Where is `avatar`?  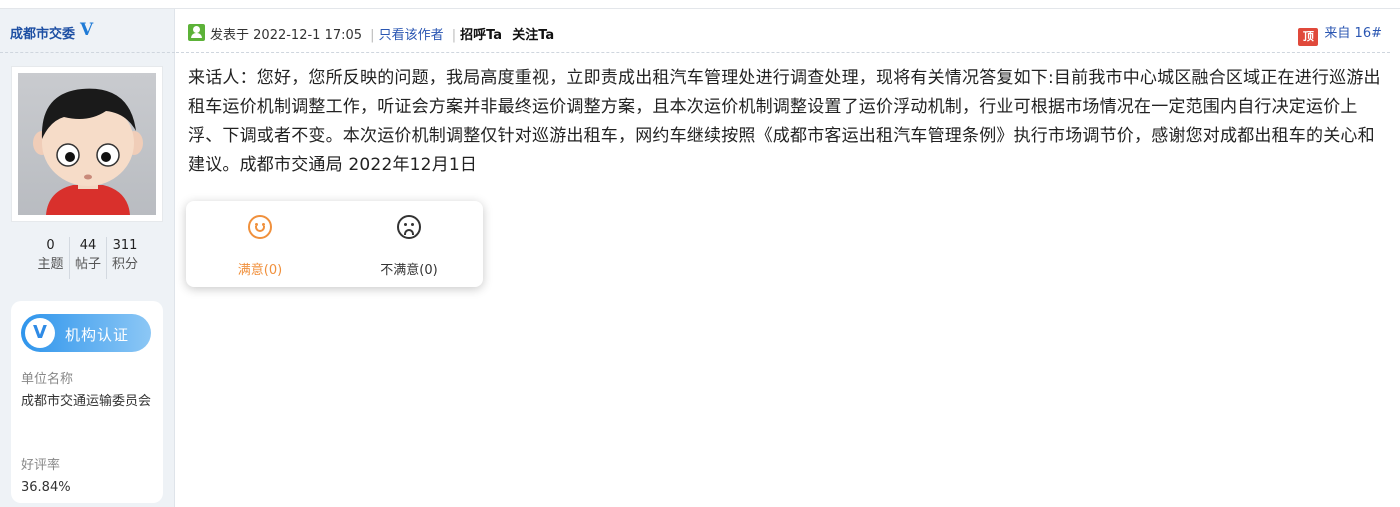 avatar is located at coordinates (87, 144).